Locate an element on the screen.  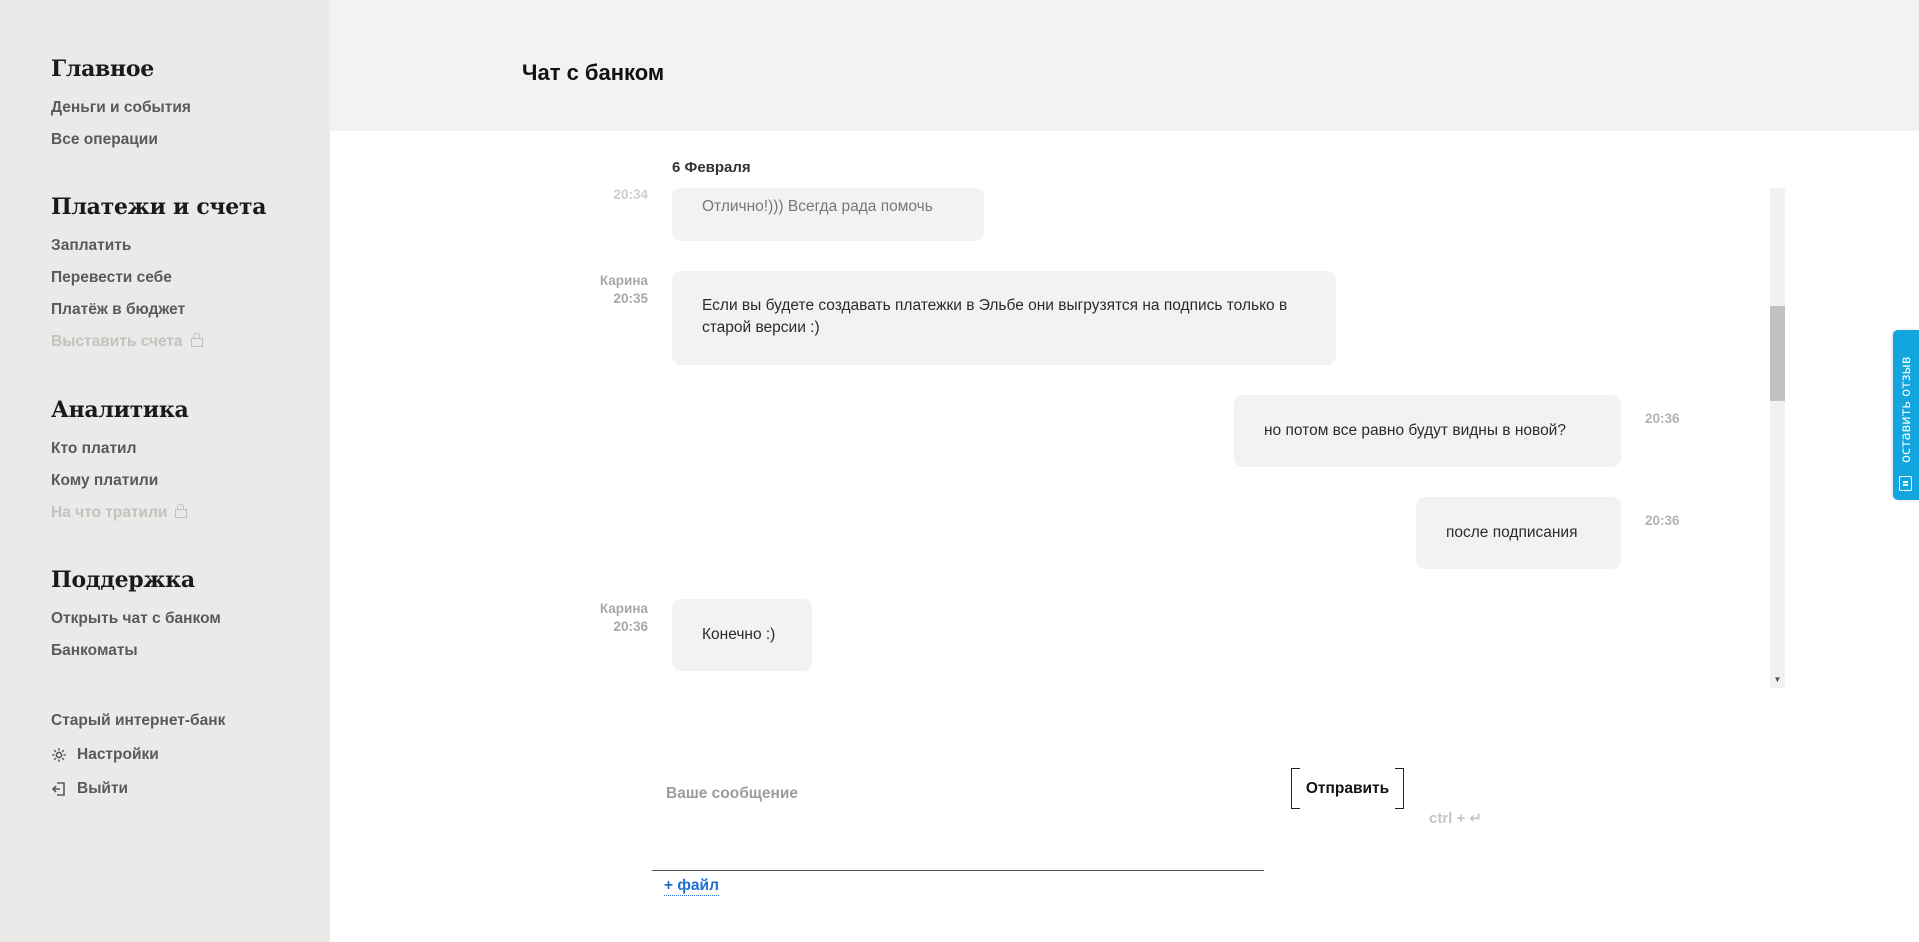
sidebar-item-label: Платёж в бюджет is located at coordinates (118, 309).